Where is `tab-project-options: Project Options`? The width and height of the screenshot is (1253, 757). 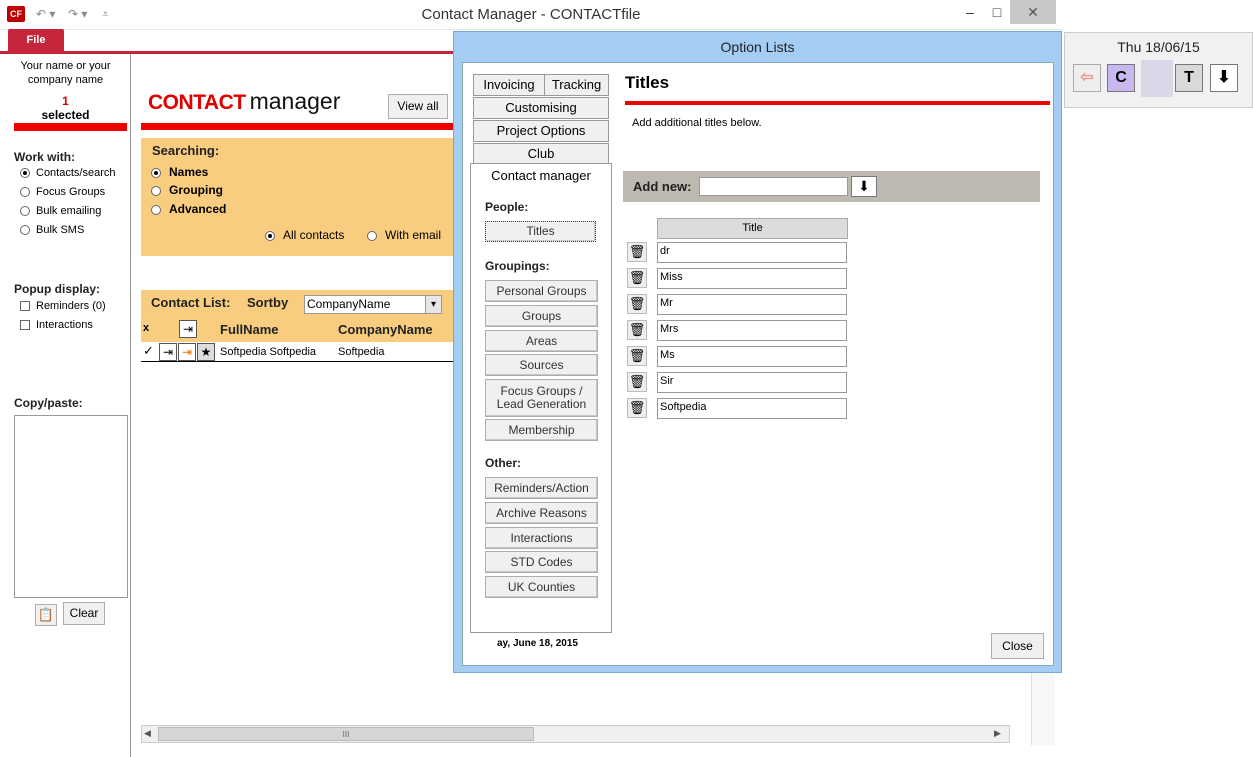
tab-project-options: Project Options is located at coordinates (541, 131).